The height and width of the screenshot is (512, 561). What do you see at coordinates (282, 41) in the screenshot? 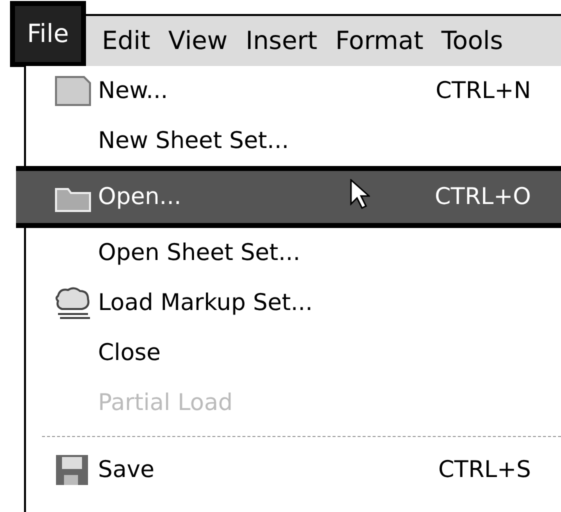
I see `menu-bar-item: Insert` at bounding box center [282, 41].